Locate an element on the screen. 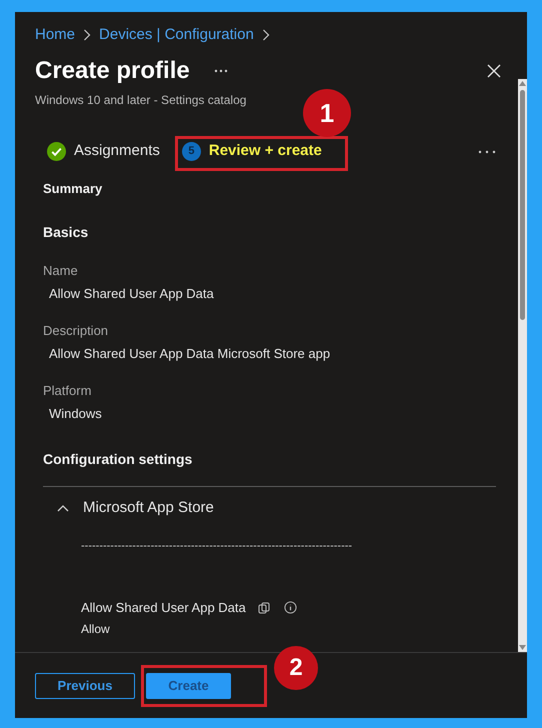 This screenshot has height=728, width=542. previous-button: Previous is located at coordinates (85, 685).